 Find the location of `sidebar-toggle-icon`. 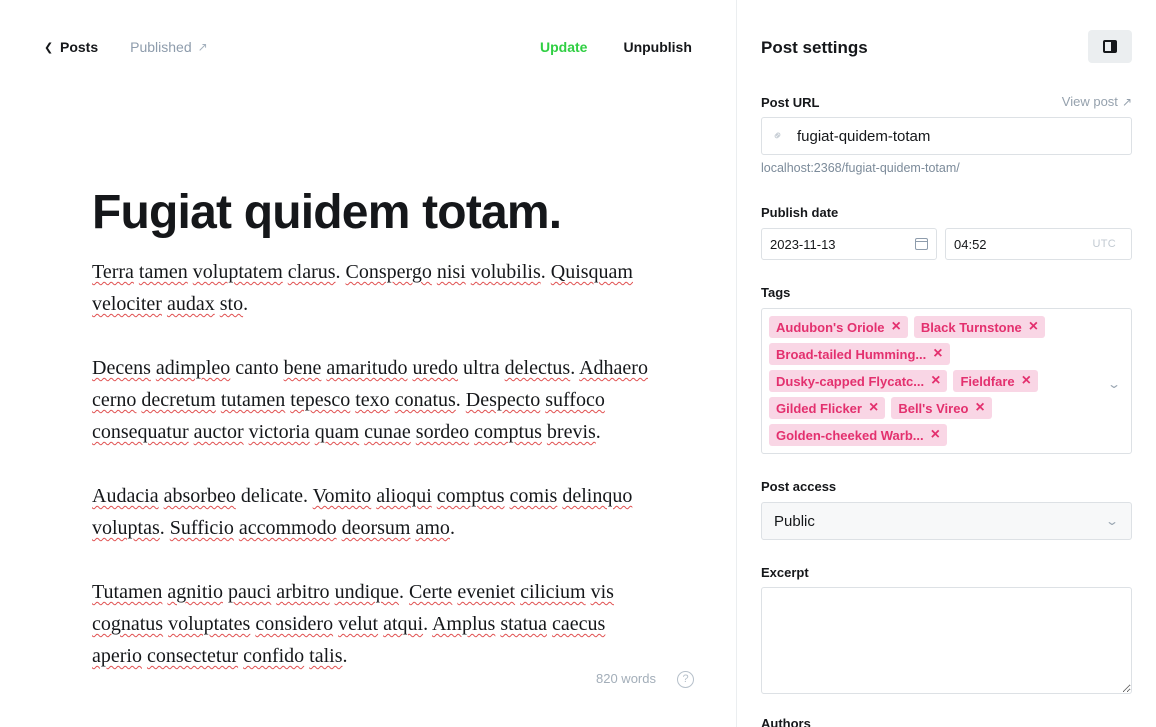

sidebar-toggle-icon is located at coordinates (1110, 46).